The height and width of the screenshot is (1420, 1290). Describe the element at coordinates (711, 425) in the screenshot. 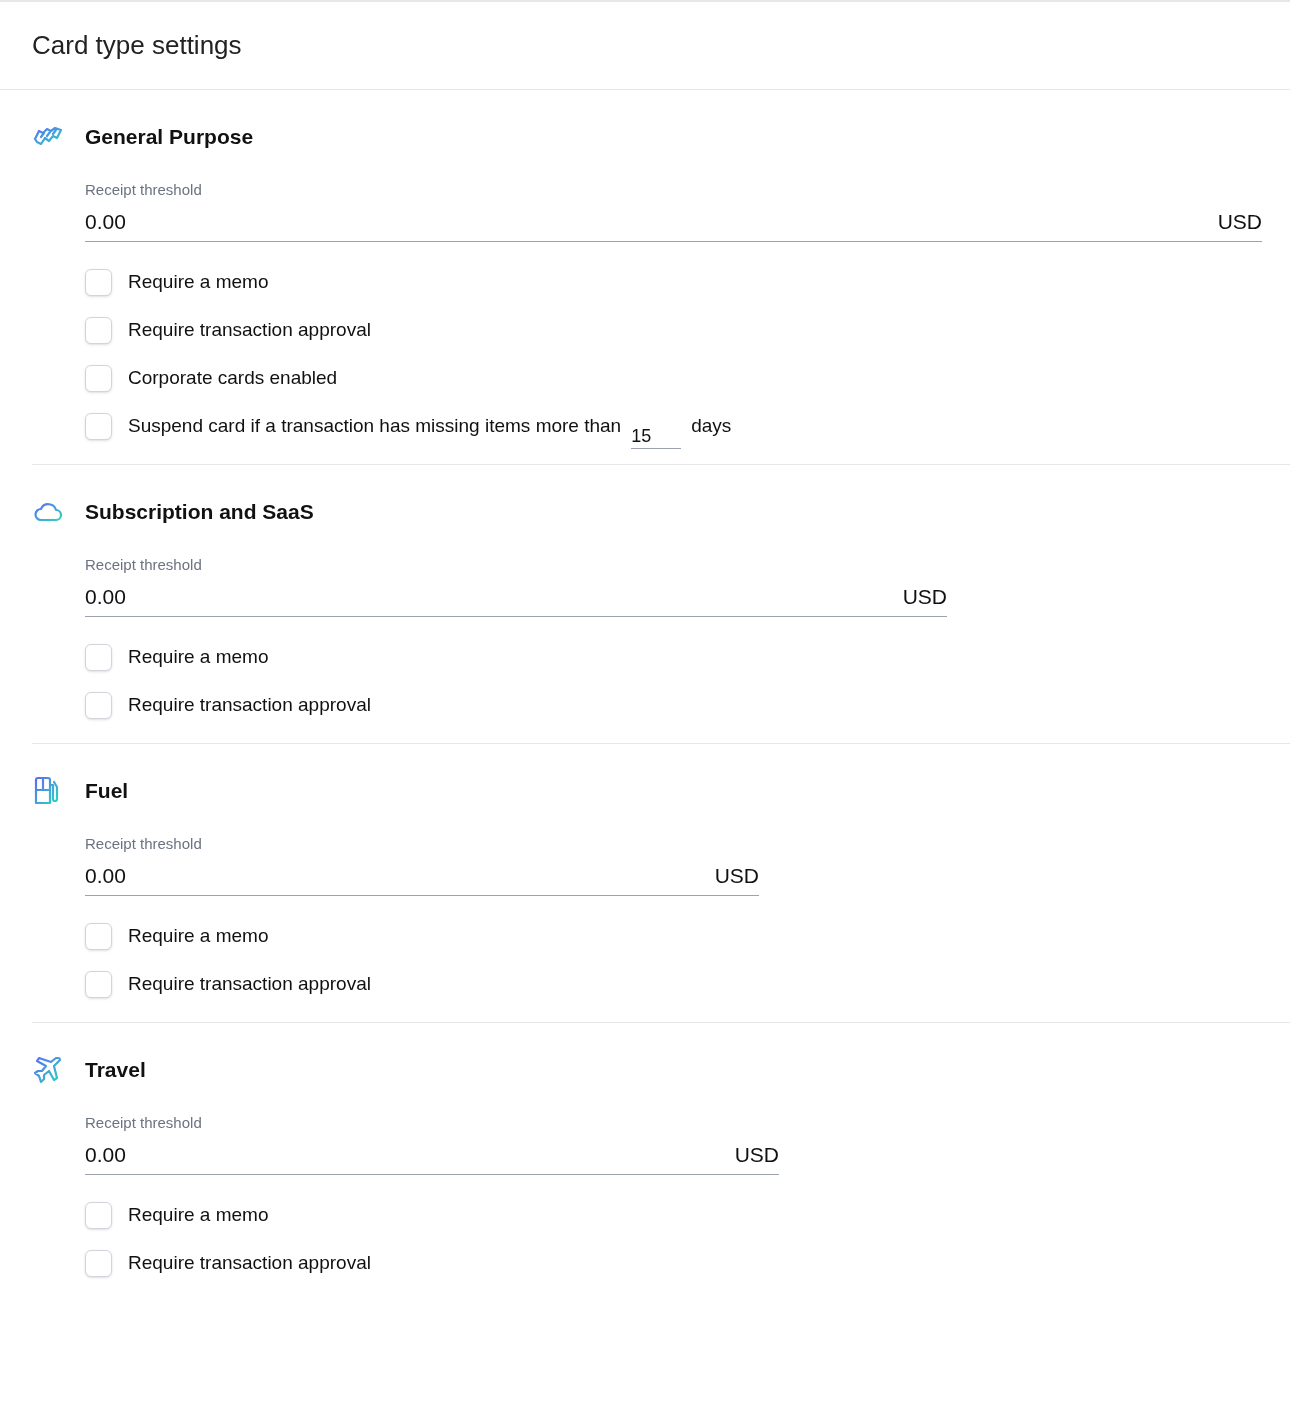

I see `days-label: days` at that location.